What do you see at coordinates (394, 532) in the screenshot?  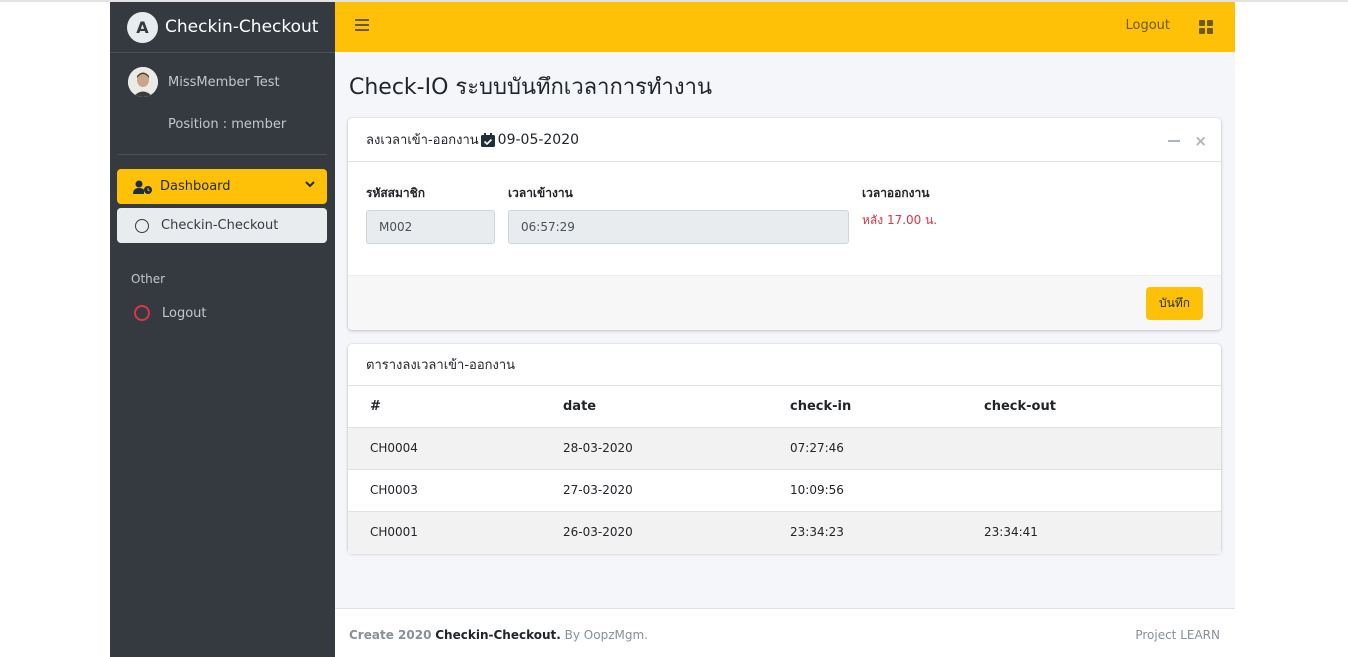 I see `cell-id: CH0001` at bounding box center [394, 532].